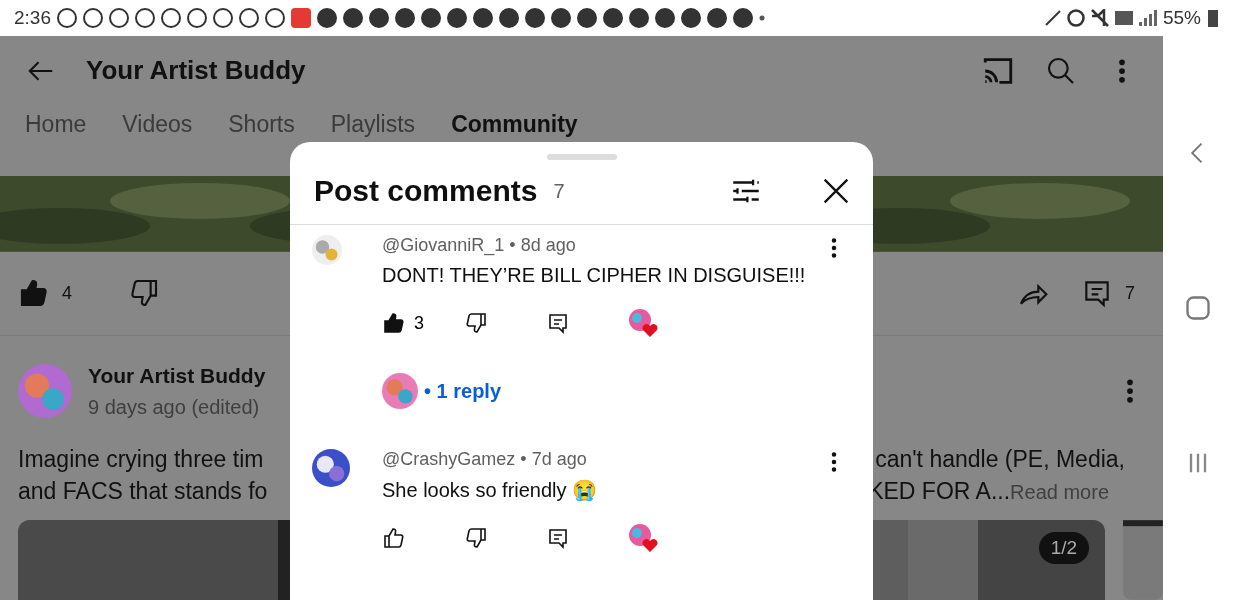 This screenshot has width=1233, height=600. What do you see at coordinates (1075, 18) in the screenshot?
I see `alarm-icon` at bounding box center [1075, 18].